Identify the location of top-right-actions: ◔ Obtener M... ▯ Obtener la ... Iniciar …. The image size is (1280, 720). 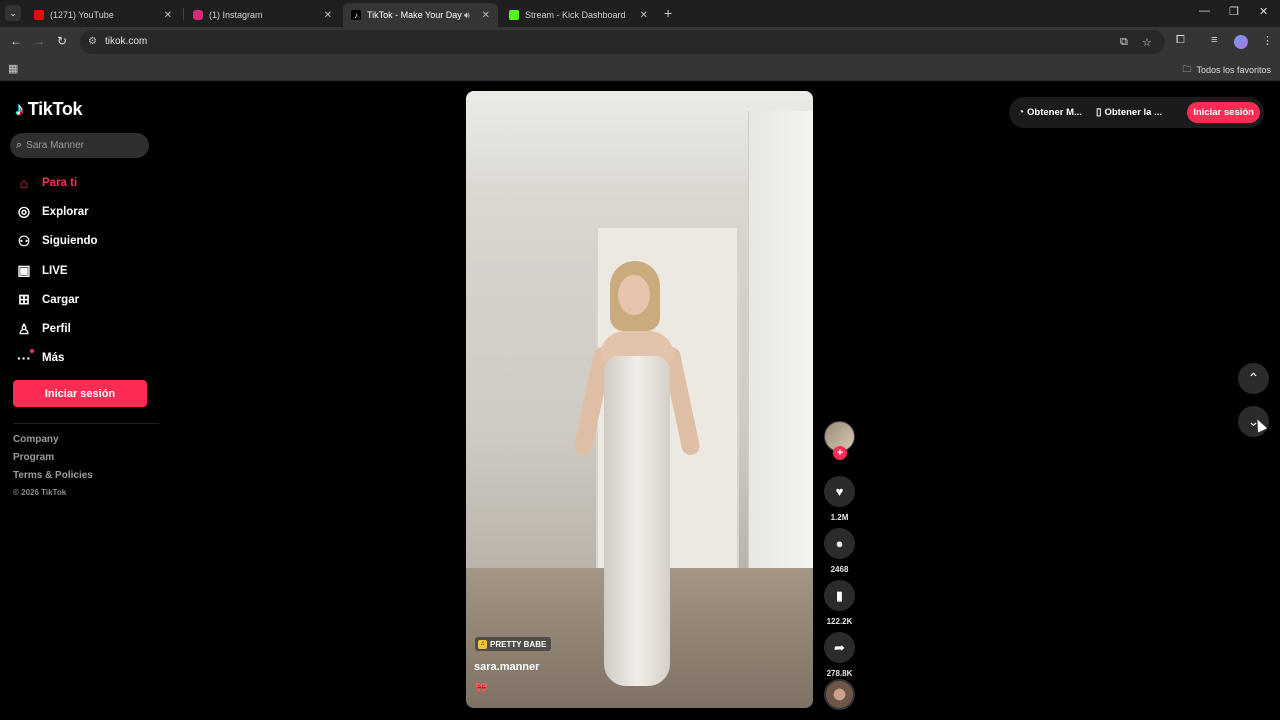
(1136, 112).